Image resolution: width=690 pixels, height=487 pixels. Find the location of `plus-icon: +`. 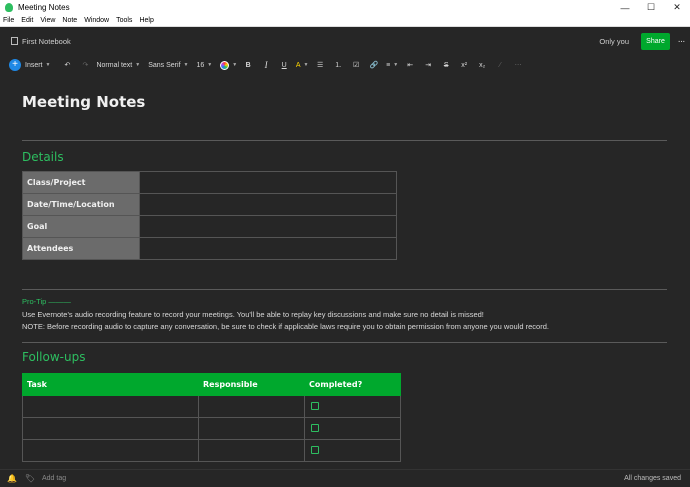

plus-icon: + is located at coordinates (15, 65).